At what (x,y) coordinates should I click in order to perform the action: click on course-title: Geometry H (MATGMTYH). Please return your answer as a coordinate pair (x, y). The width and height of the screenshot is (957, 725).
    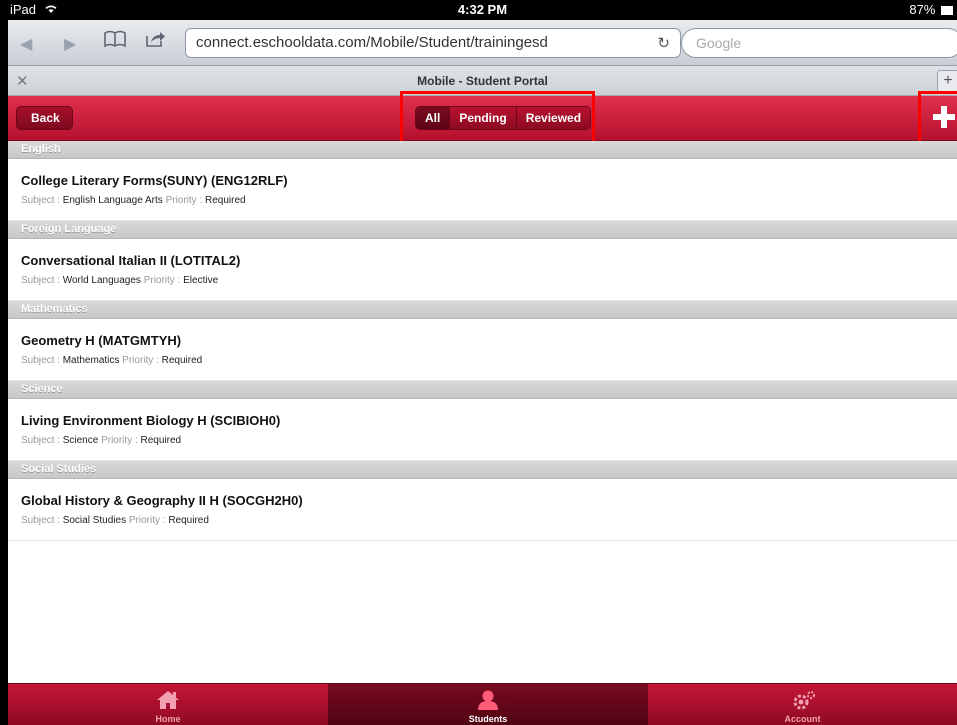
    Looking at the image, I should click on (101, 340).